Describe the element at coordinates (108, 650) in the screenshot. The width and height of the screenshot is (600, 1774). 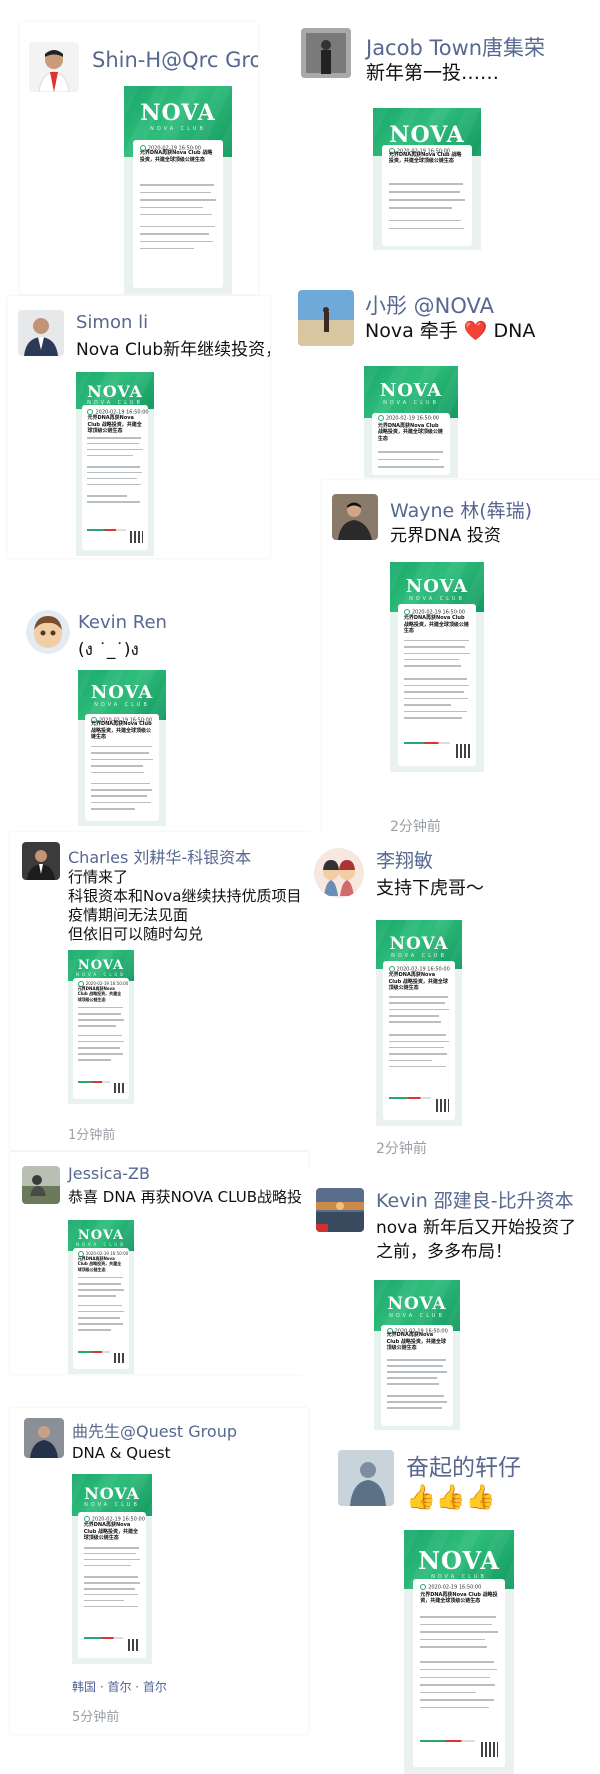
I see `post-text: (ง ˙_˙)ง` at that location.